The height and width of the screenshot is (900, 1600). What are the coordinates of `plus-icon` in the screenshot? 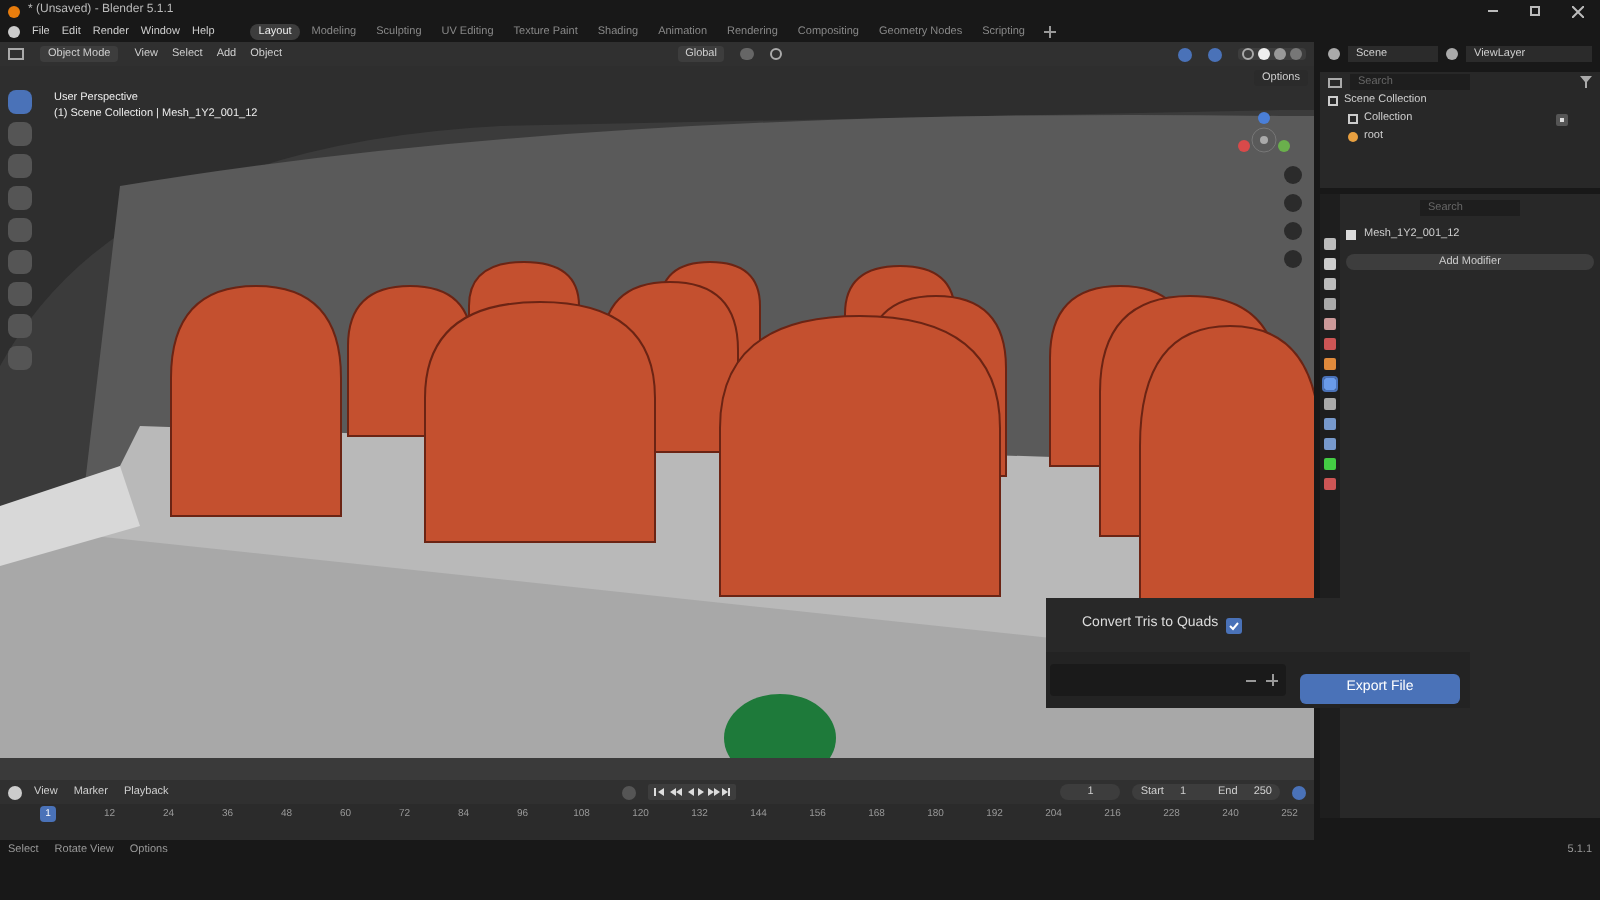 It's located at (1272, 680).